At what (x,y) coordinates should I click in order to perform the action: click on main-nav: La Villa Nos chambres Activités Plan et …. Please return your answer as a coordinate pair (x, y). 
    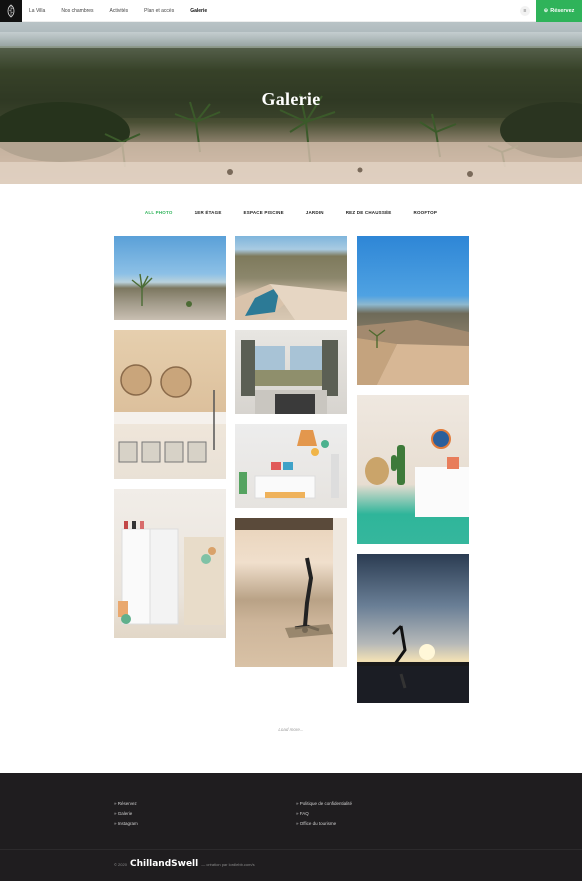
    Looking at the image, I should click on (118, 11).